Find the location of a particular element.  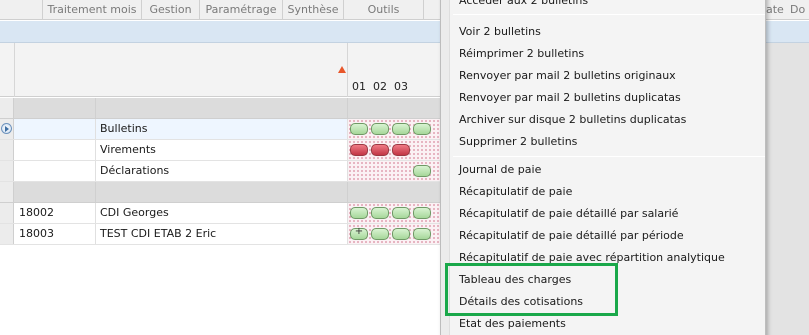

row-code: 18002 is located at coordinates (55, 213).